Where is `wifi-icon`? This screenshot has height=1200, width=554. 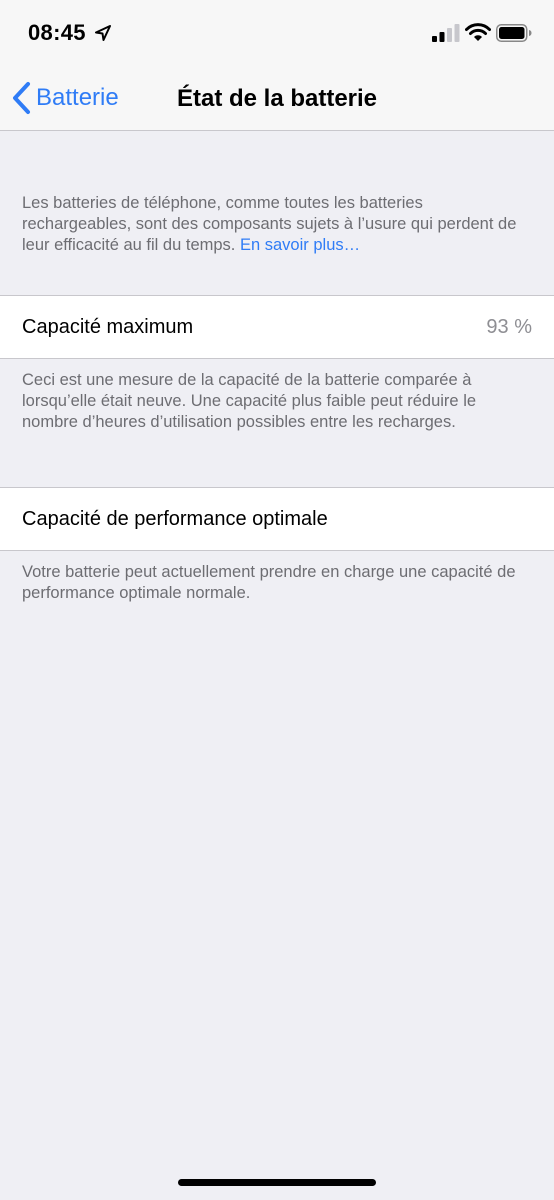 wifi-icon is located at coordinates (478, 32).